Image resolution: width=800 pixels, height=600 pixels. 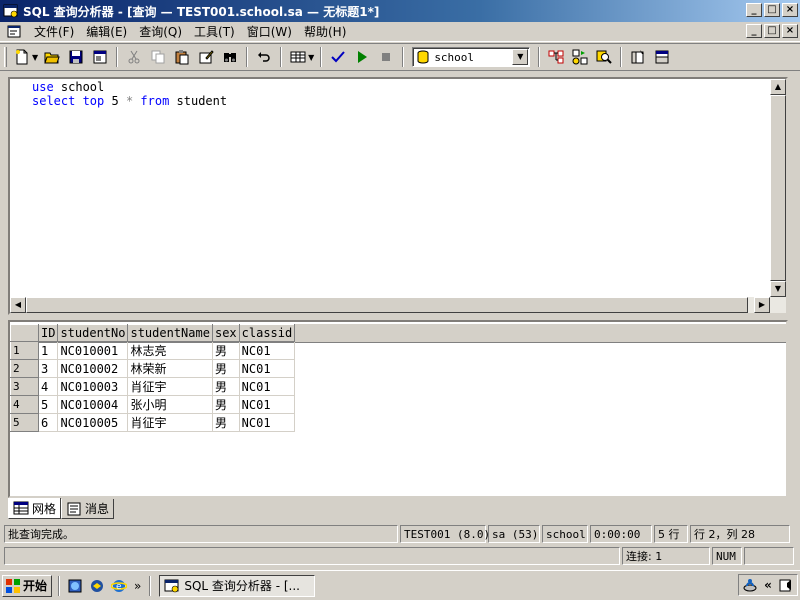 I want to click on menu-tools: 工具(T), so click(x=214, y=31).